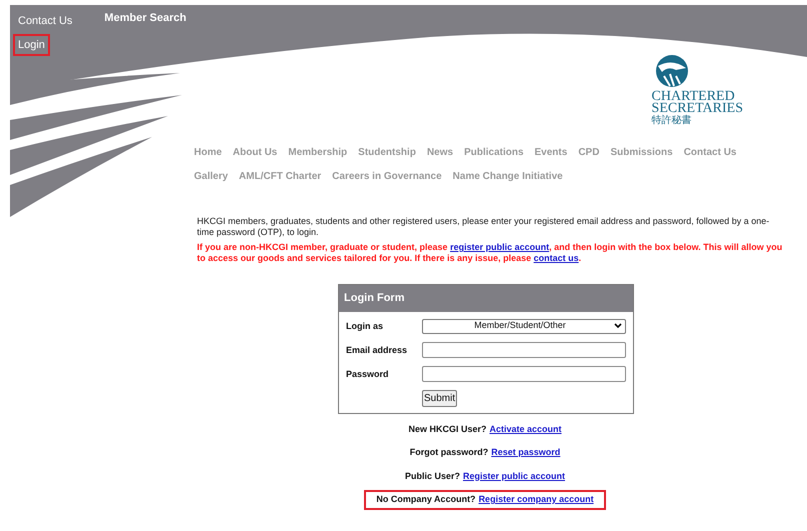 Image resolution: width=807 pixels, height=531 pixels. Describe the element at coordinates (524, 326) in the screenshot. I see `login-as-dropdown: Member/Student/Other` at that location.